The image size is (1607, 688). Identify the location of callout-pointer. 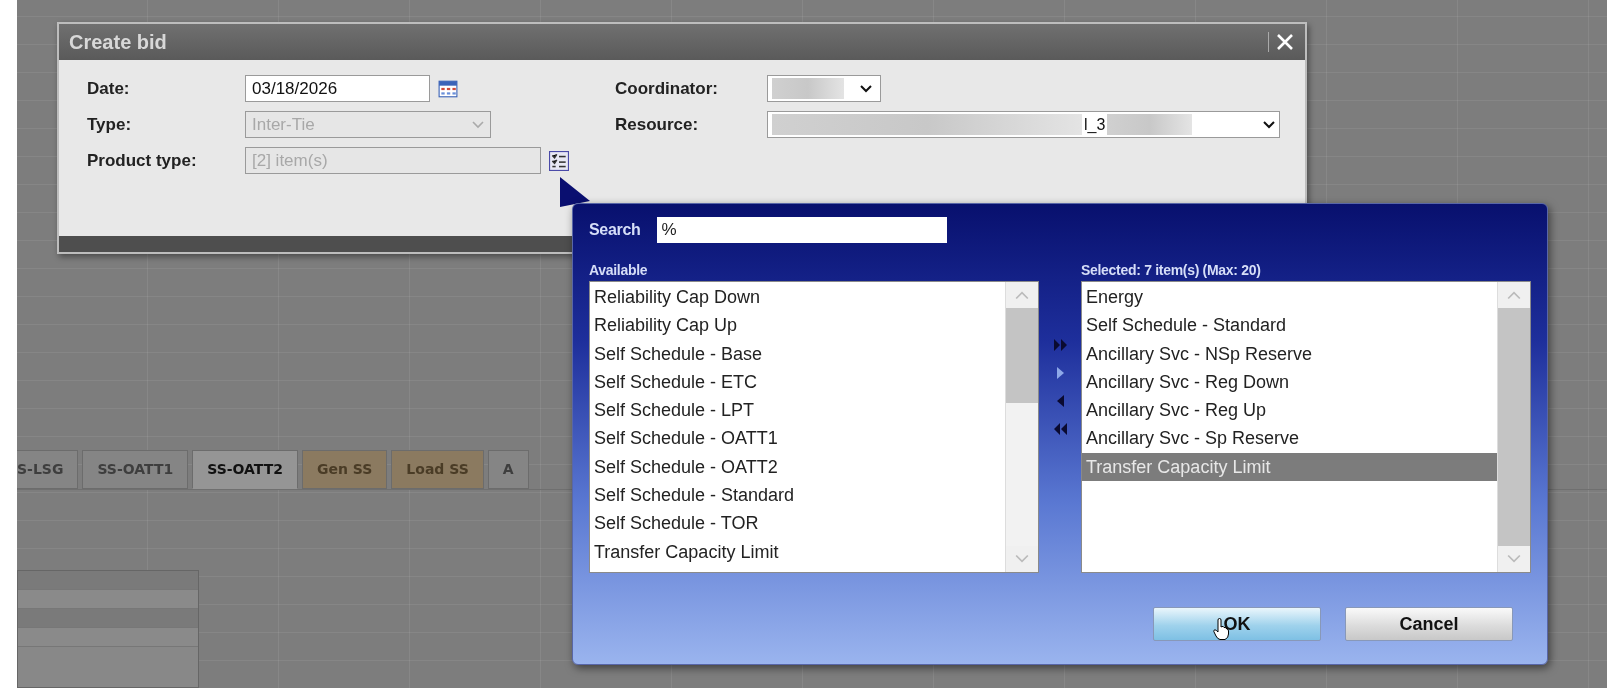
(575, 192).